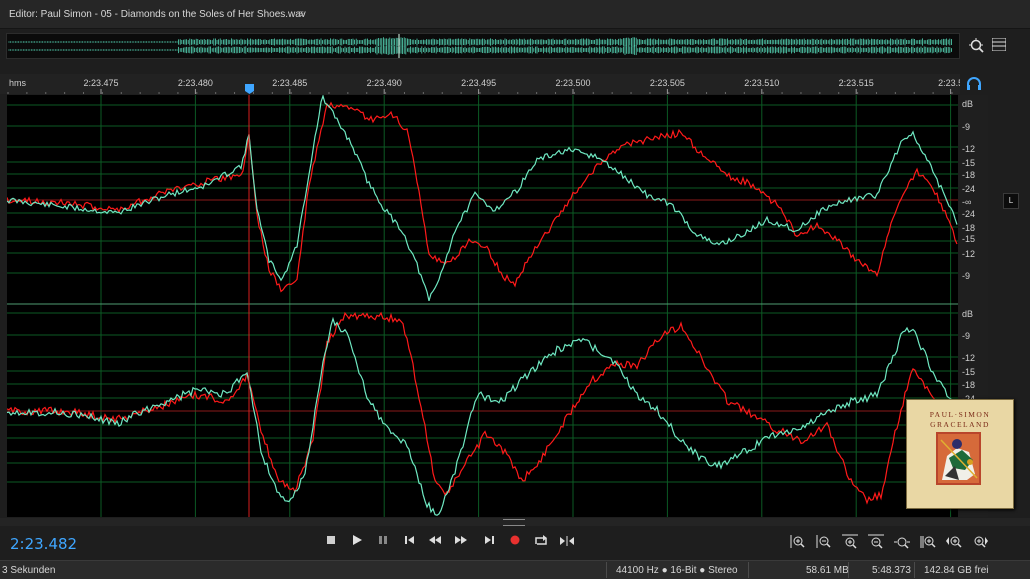 Image resolution: width=1030 pixels, height=579 pixels. What do you see at coordinates (667, 83) in the screenshot?
I see `ruler-tick-label: 2:23.505` at bounding box center [667, 83].